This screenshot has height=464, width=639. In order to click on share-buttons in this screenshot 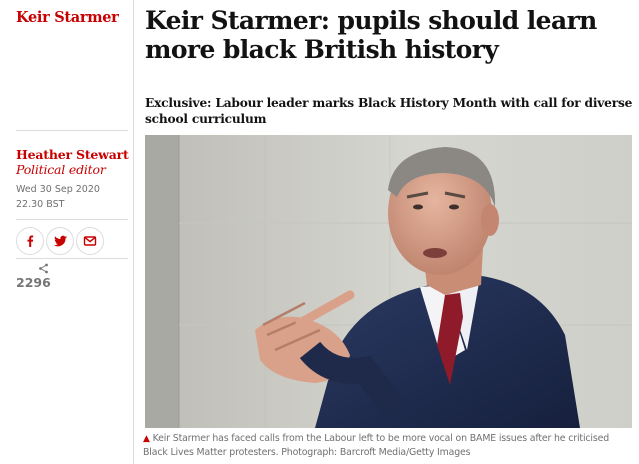, I will do `click(72, 237)`.